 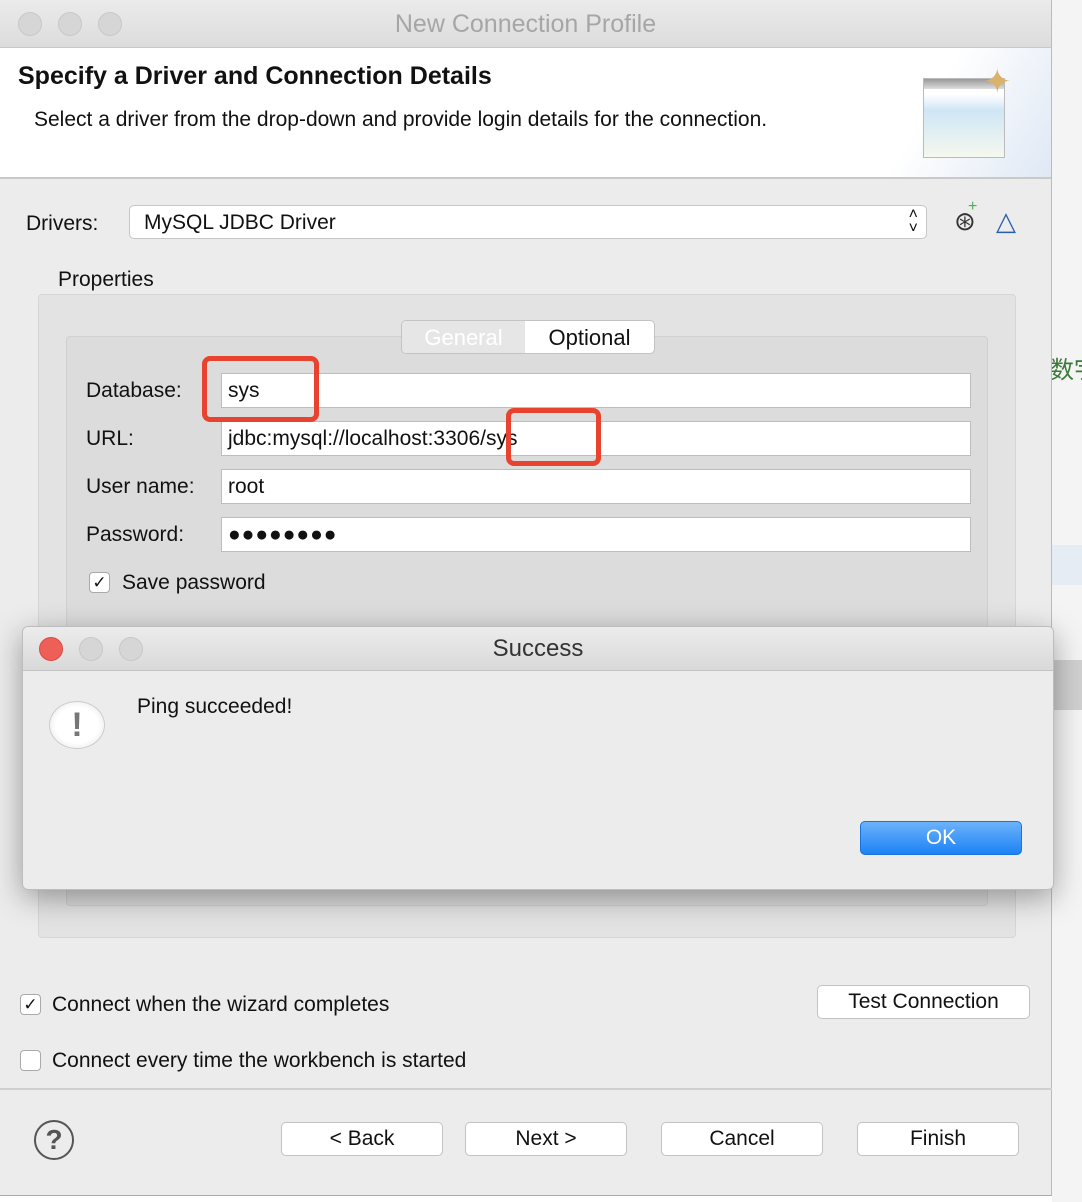 I want to click on back-button: < Back, so click(x=362, y=1139).